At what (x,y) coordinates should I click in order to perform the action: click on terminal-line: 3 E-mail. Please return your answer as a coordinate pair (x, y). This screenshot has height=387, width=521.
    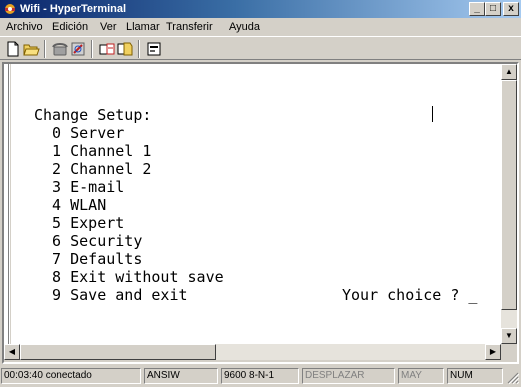
    Looking at the image, I should click on (79, 187).